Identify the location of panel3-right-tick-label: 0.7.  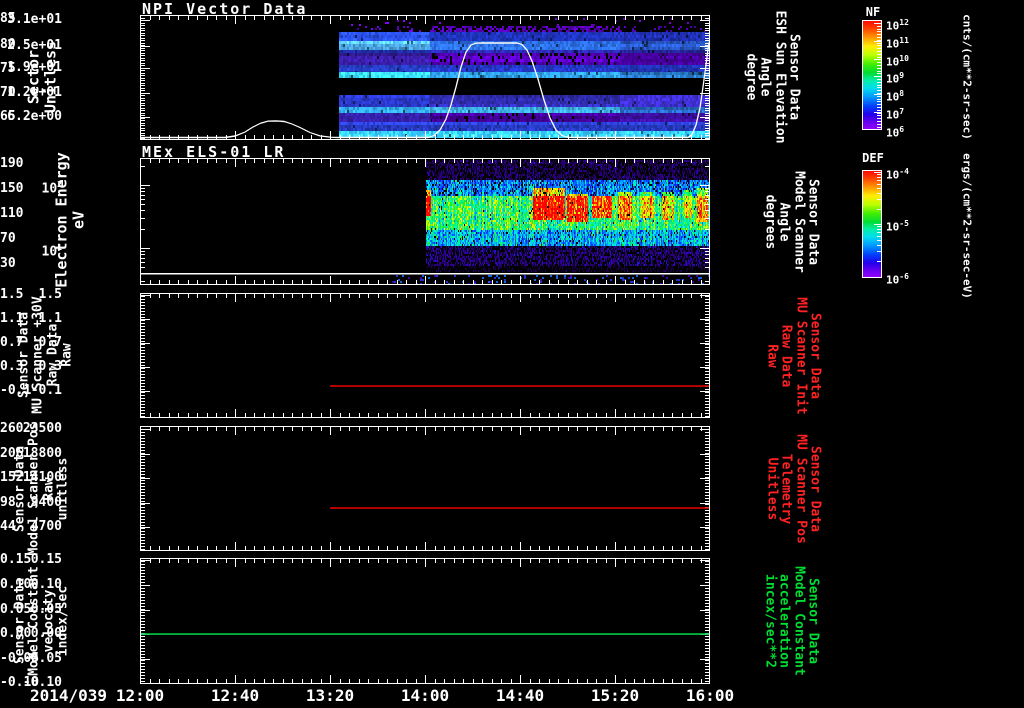
(12, 342).